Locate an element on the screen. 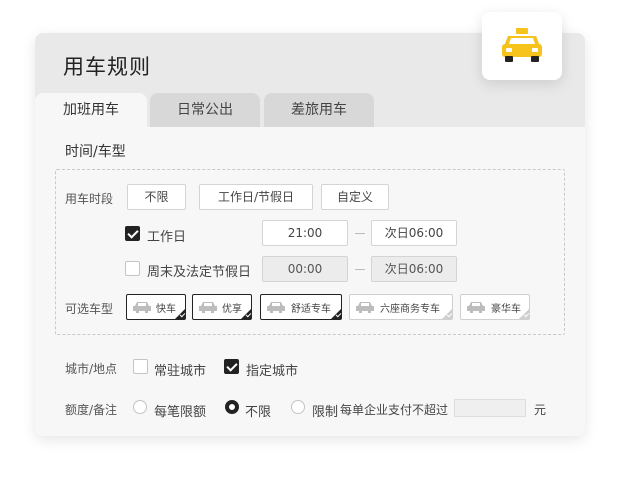  period-label: 用车时段 is located at coordinates (89, 199).